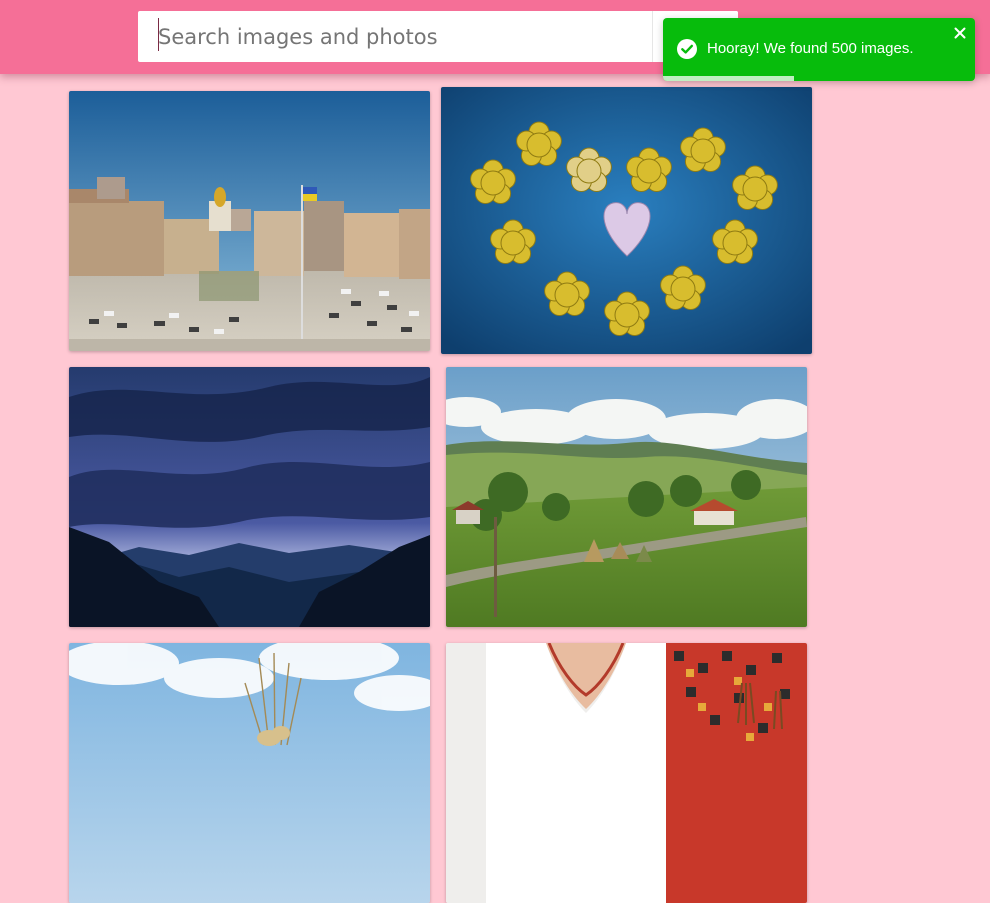 The image size is (990, 903). Describe the element at coordinates (810, 48) in the screenshot. I see `toast-message: Hooray! We found 500 images.` at that location.